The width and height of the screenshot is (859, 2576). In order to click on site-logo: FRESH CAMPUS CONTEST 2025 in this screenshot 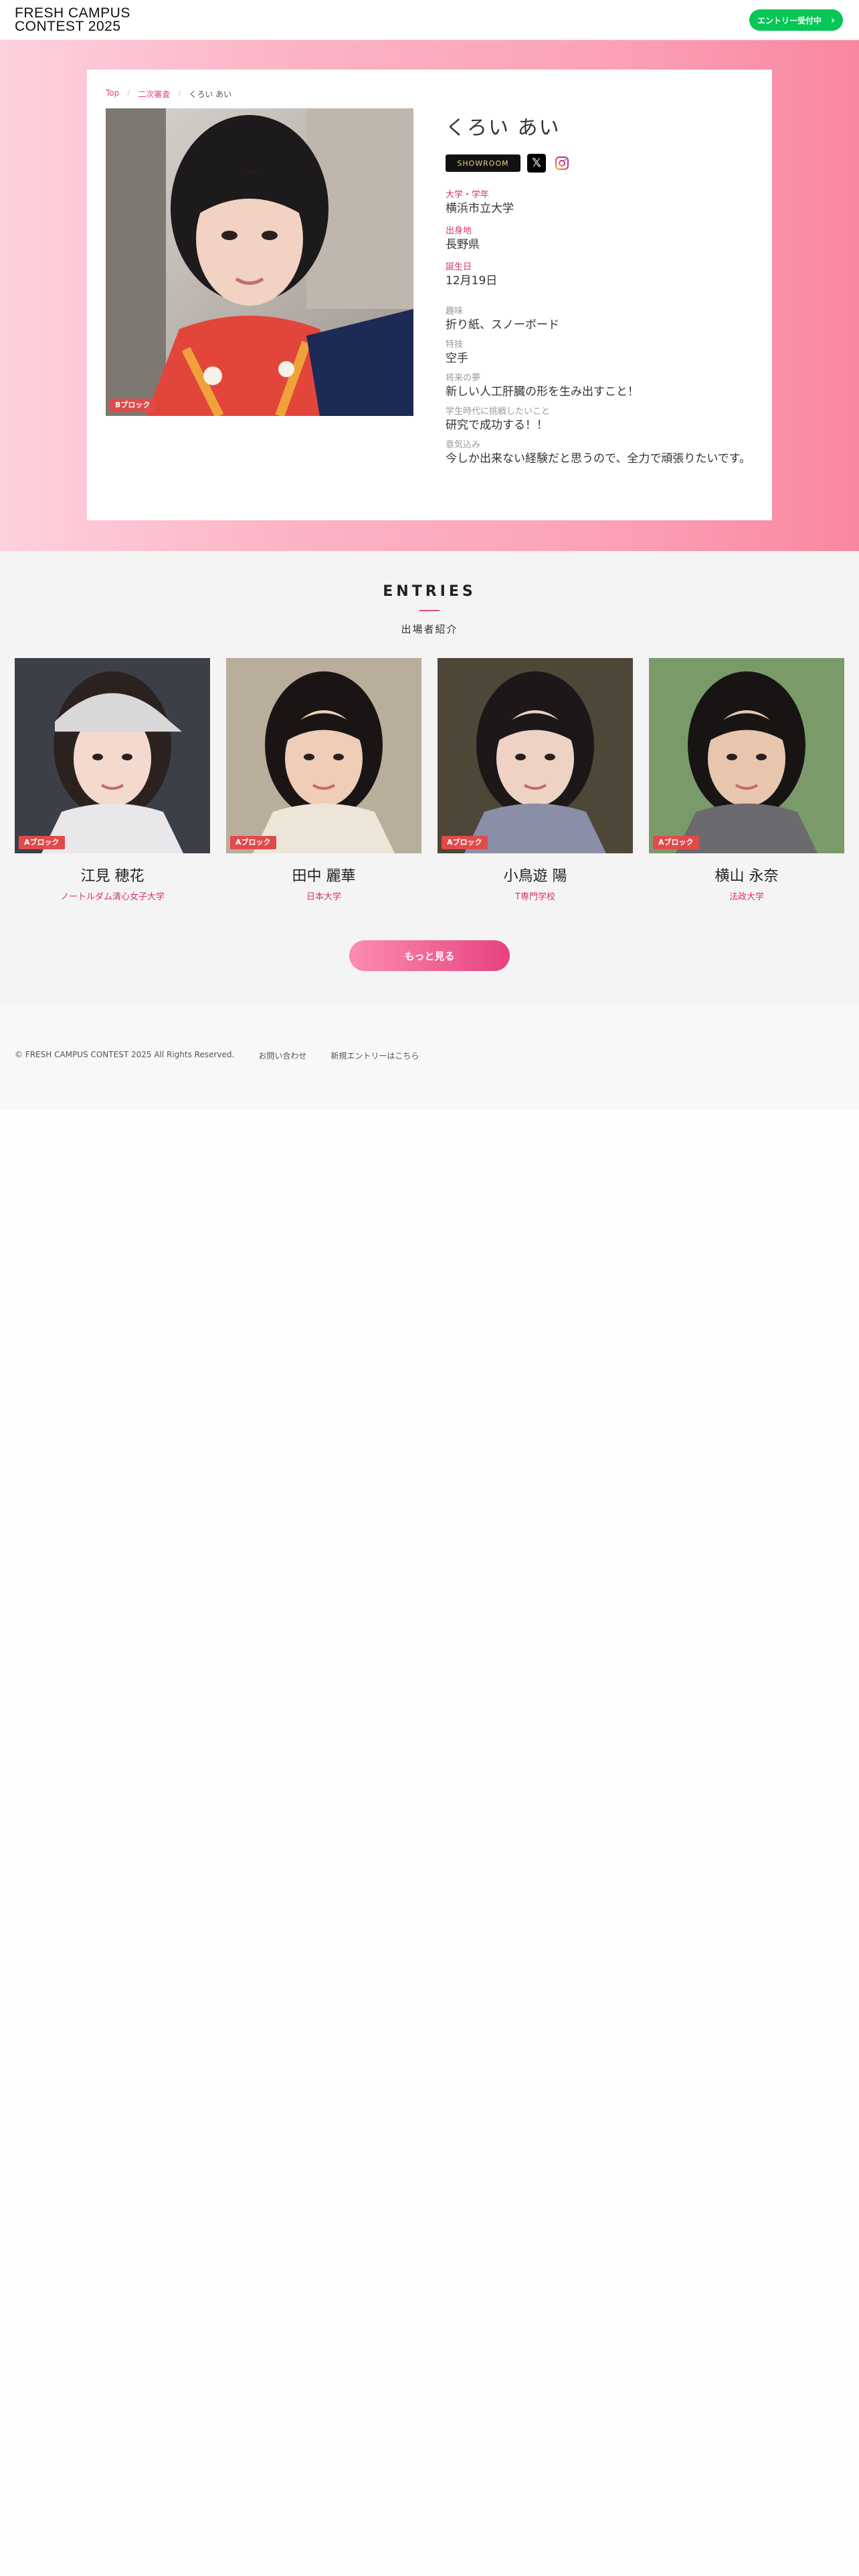, I will do `click(72, 19)`.